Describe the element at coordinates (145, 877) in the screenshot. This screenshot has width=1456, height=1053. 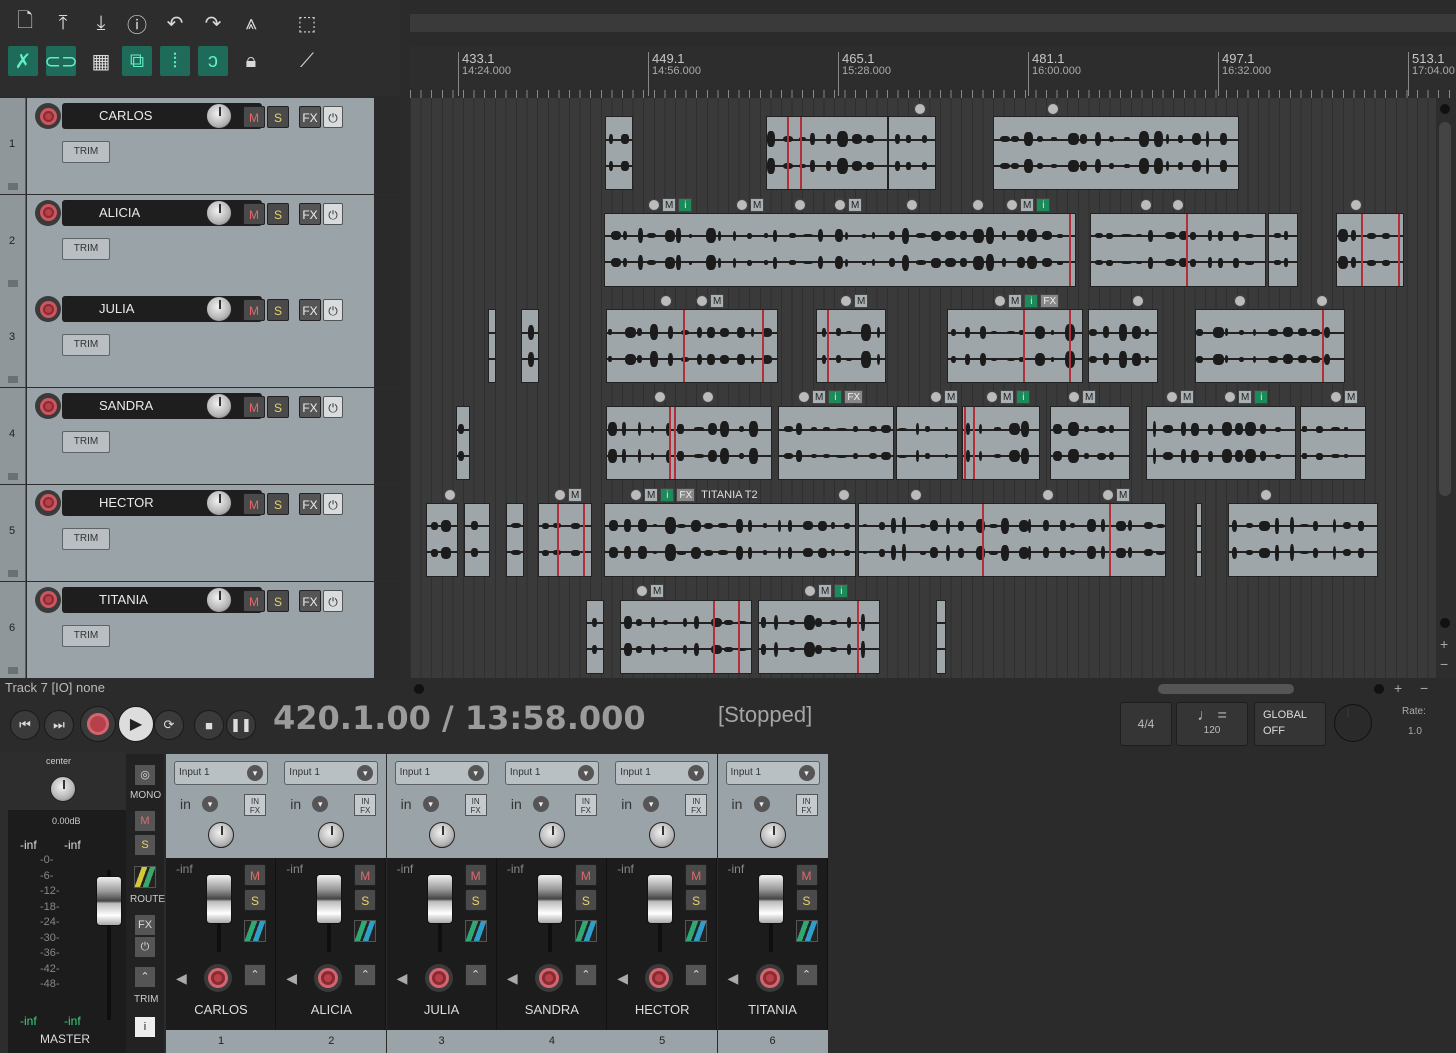
I see `master-route-icon` at that location.